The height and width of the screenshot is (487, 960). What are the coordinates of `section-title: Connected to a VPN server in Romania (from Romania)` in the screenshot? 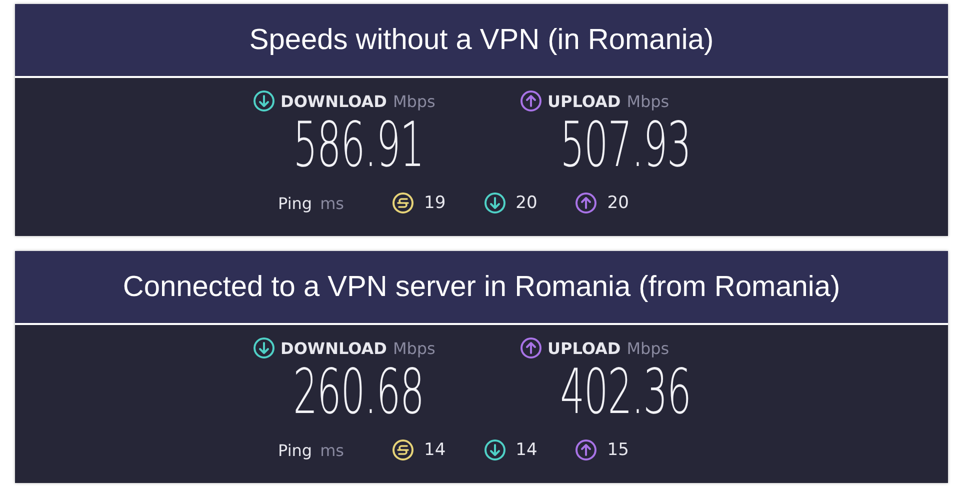 It's located at (481, 287).